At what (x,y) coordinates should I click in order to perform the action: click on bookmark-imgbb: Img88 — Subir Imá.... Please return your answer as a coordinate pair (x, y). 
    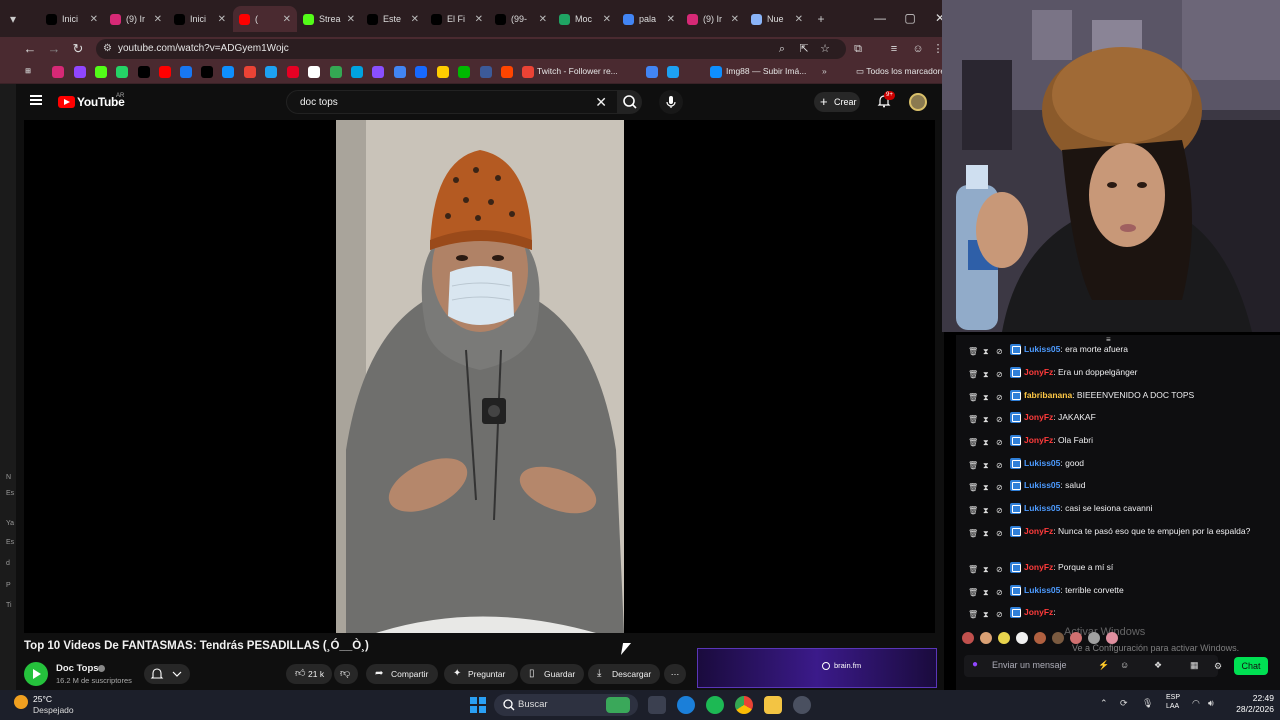
    Looking at the image, I should click on (766, 71).